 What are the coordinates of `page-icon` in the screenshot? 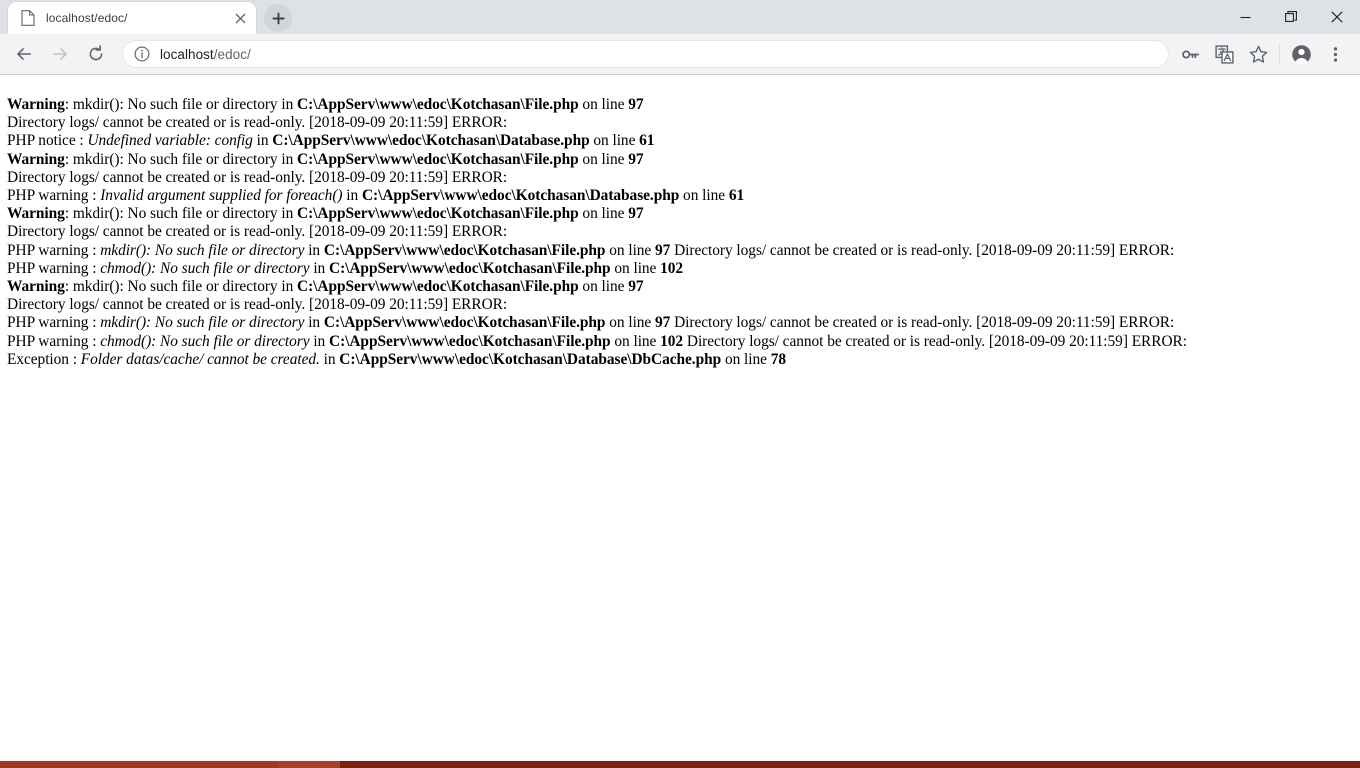 It's located at (28, 18).